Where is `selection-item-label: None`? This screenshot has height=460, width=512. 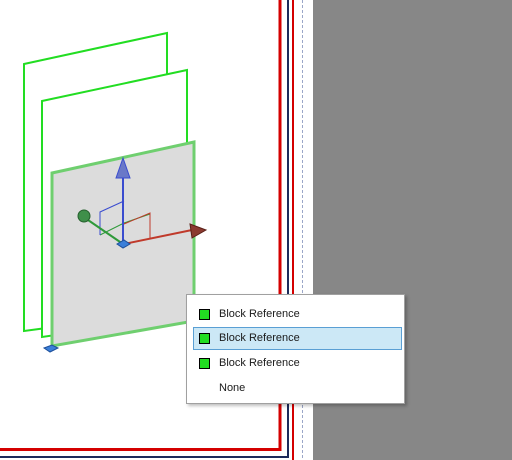 selection-item-label: None is located at coordinates (232, 388).